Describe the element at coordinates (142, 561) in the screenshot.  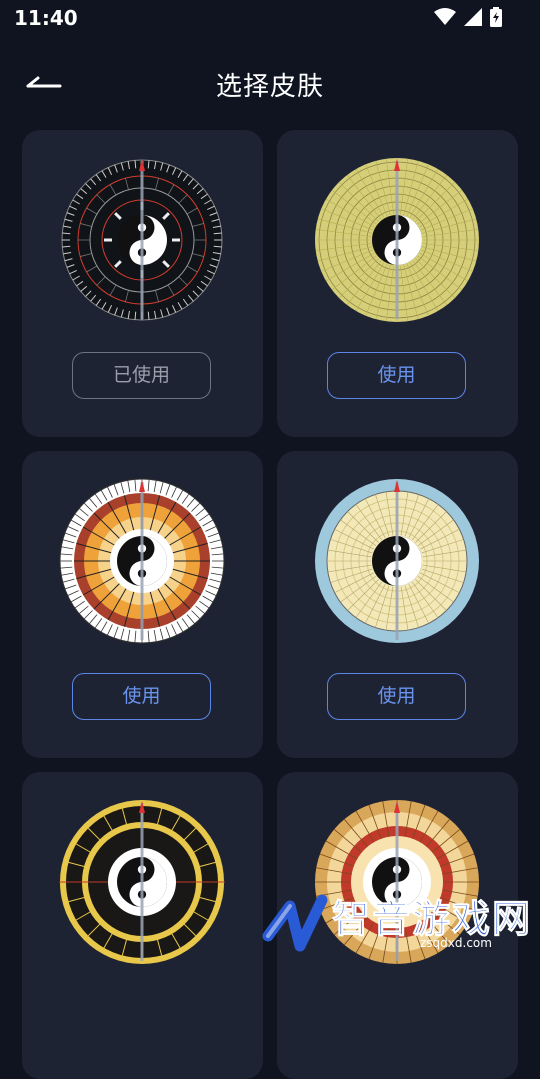
I see `compass-orange-preview` at that location.